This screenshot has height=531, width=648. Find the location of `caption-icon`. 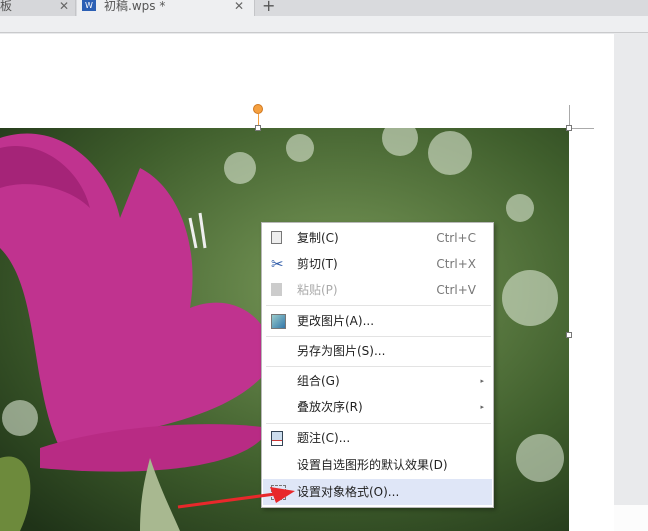

caption-icon is located at coordinates (277, 438).